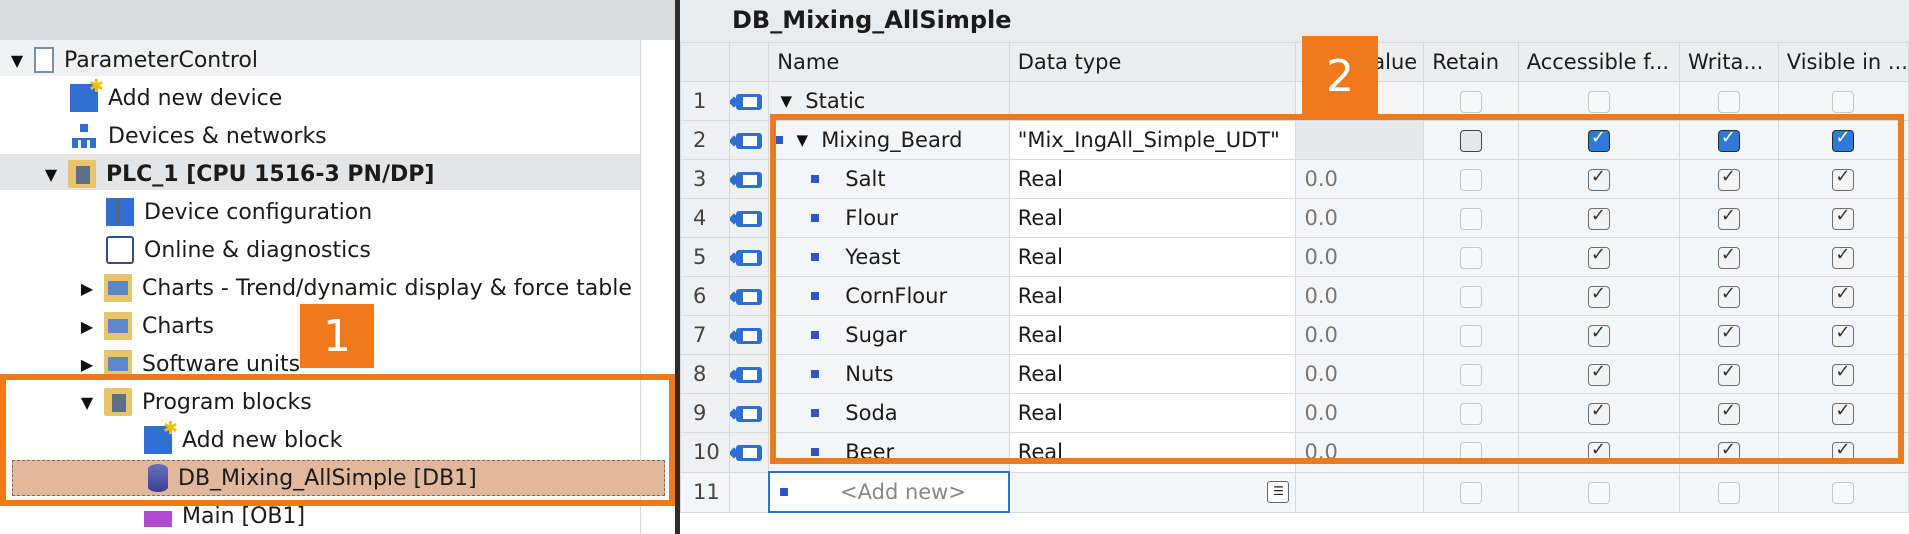 This screenshot has height=534, width=1909. Describe the element at coordinates (889, 413) in the screenshot. I see `name-cell: Soda` at that location.